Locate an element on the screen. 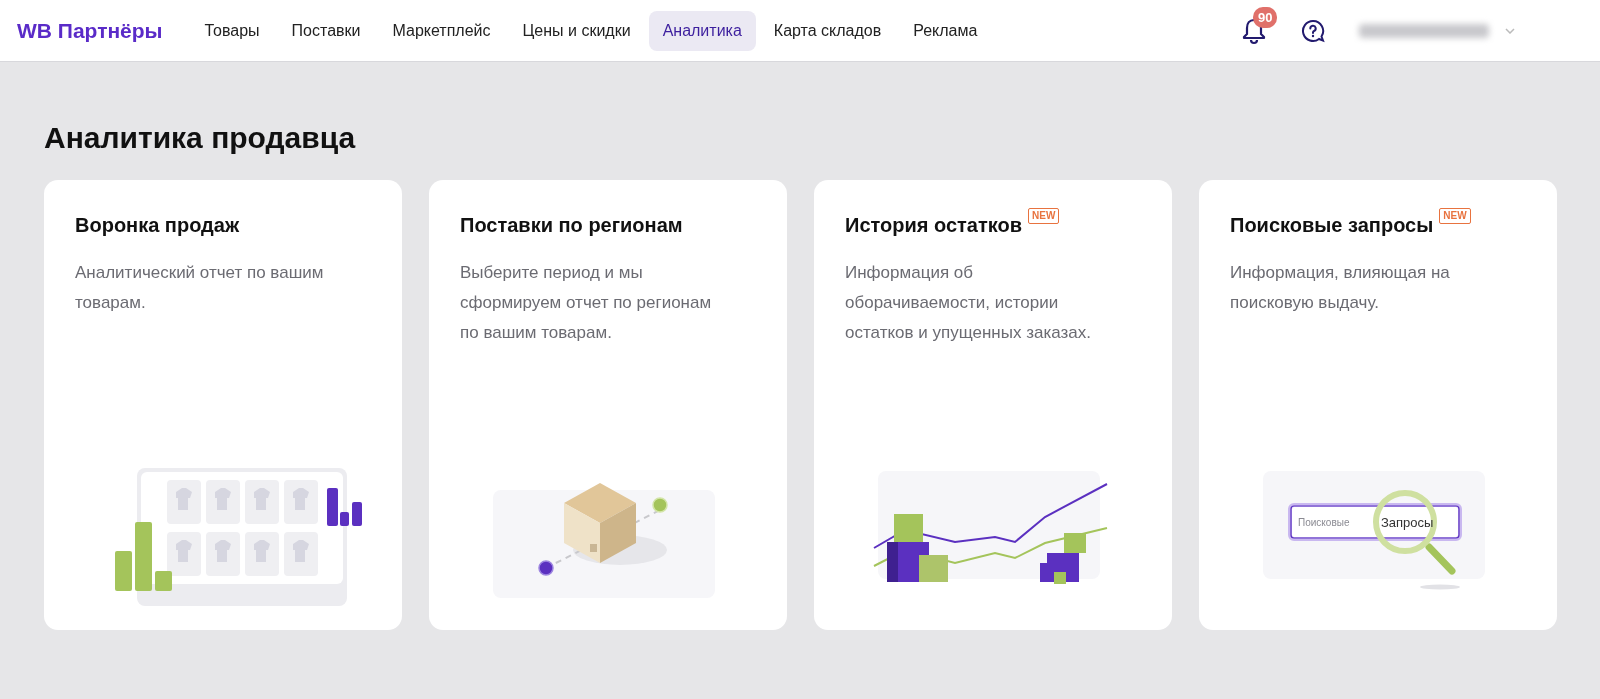  nav-tab: Товары is located at coordinates (232, 30).